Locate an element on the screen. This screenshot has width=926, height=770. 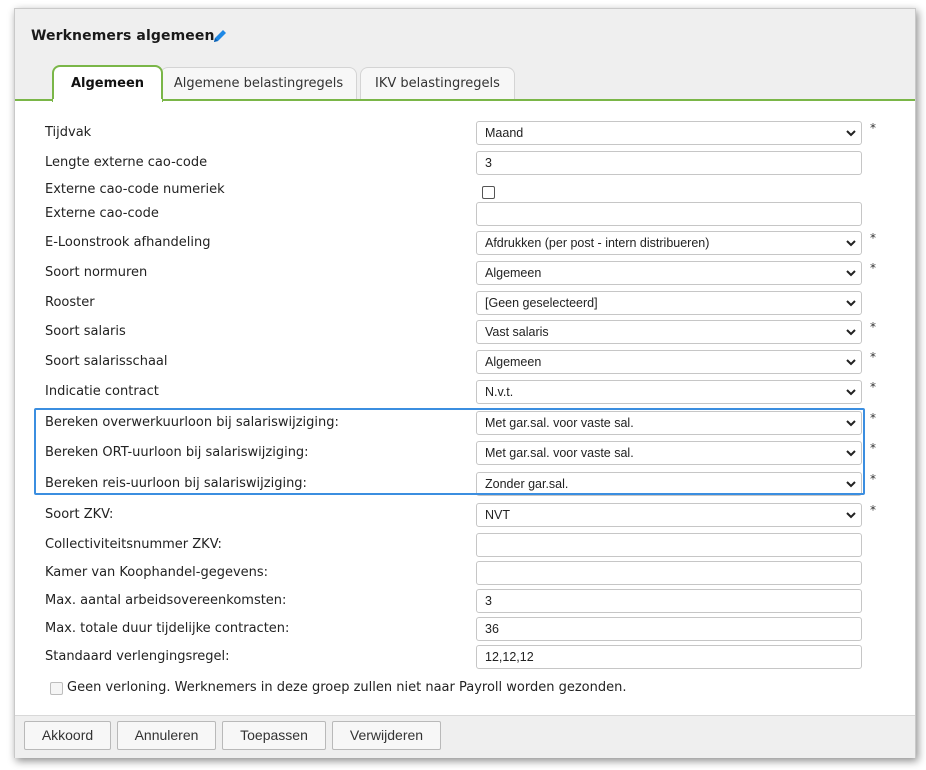
tab-label: Algemeen is located at coordinates (107, 83).